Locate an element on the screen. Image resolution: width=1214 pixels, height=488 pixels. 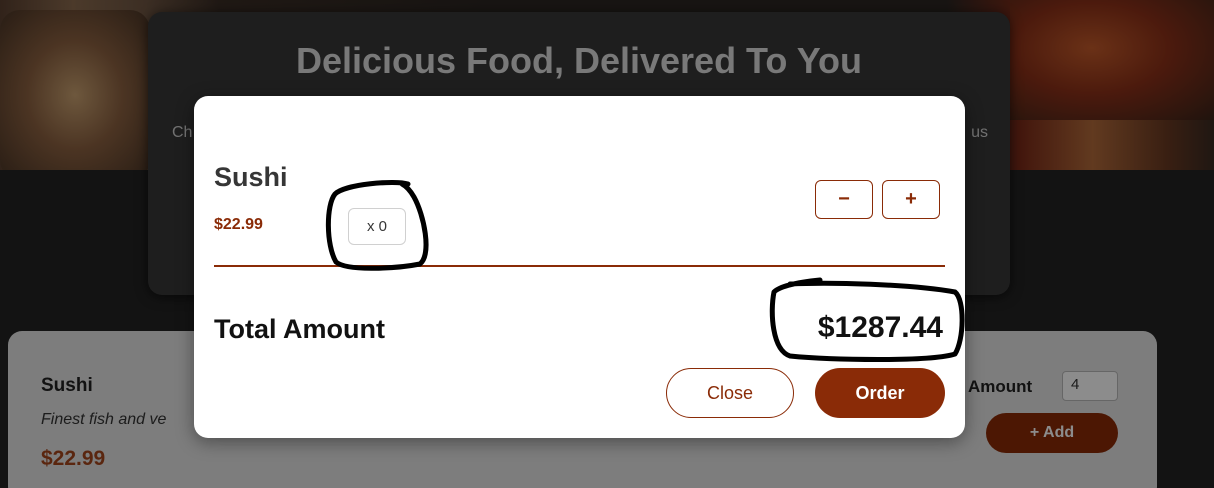
cart-item-name: Sushi is located at coordinates (251, 177).